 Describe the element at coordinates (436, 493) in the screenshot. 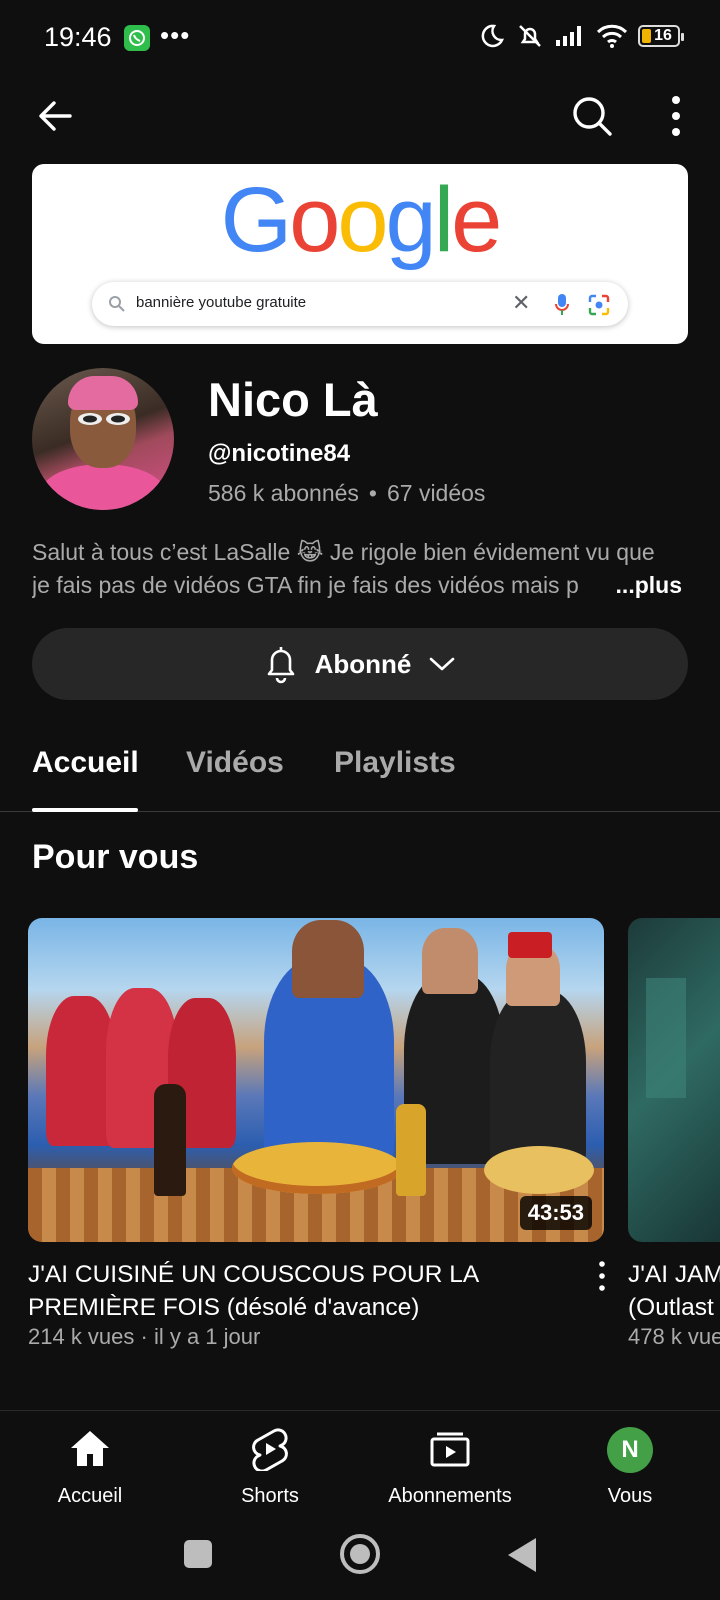

I see `video-count: 67 vidéos` at that location.